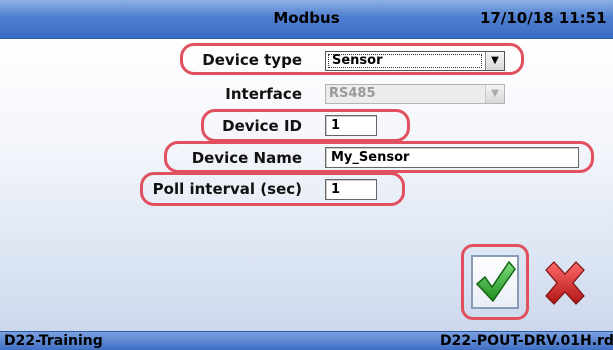  What do you see at coordinates (252, 60) in the screenshot?
I see `device-type-label: Device type` at bounding box center [252, 60].